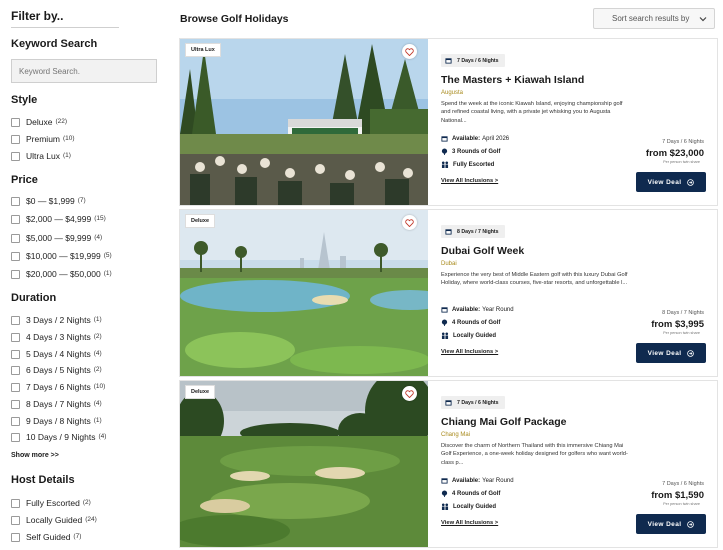 The image size is (723, 550). What do you see at coordinates (478, 231) in the screenshot?
I see `duration-text: 8 Days / 7 Nights` at bounding box center [478, 231].